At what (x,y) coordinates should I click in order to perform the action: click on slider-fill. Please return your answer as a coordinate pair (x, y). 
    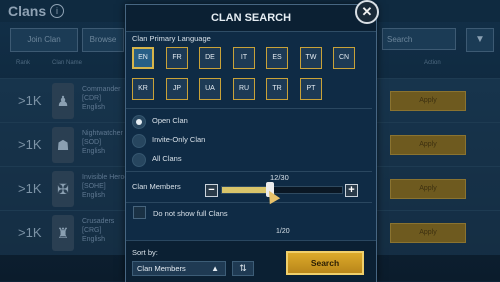
    Looking at the image, I should click on (246, 190).